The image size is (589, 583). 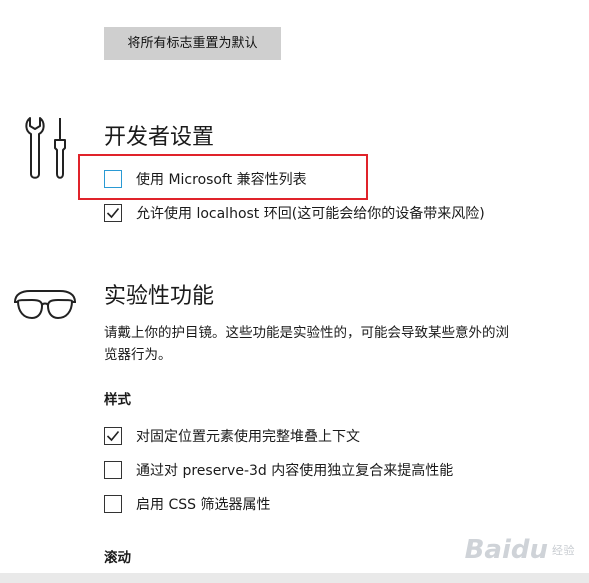 I want to click on bottom-bar, so click(x=294, y=578).